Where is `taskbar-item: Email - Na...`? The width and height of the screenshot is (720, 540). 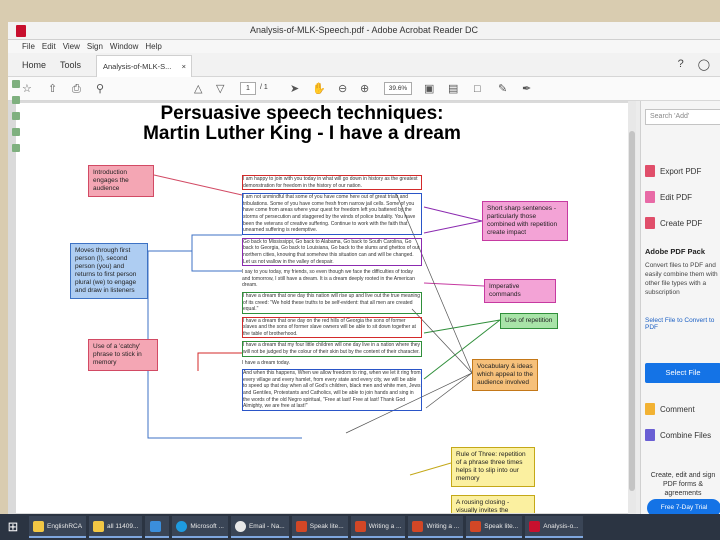 taskbar-item: Email - Na... is located at coordinates (259, 527).